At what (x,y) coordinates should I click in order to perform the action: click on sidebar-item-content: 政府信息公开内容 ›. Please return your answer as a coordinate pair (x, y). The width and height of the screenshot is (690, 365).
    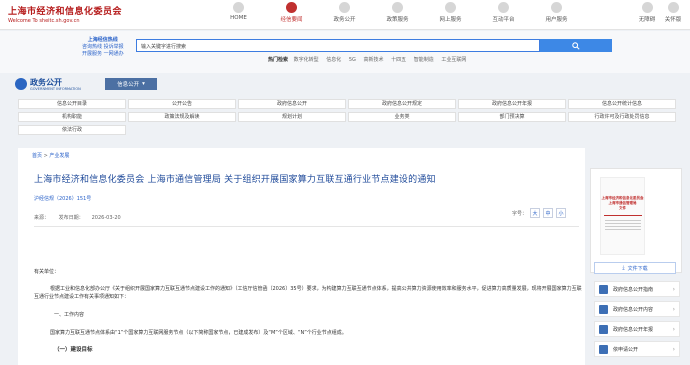
    Looking at the image, I should click on (637, 309).